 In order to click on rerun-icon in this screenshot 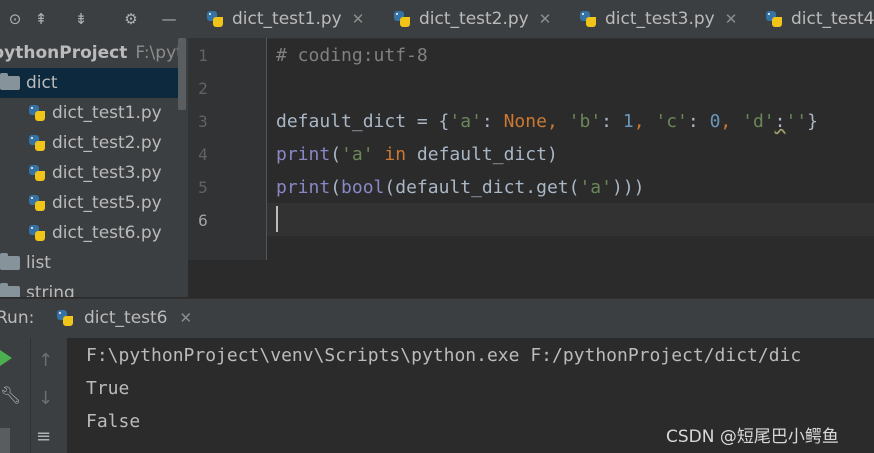, I will do `click(6, 358)`.